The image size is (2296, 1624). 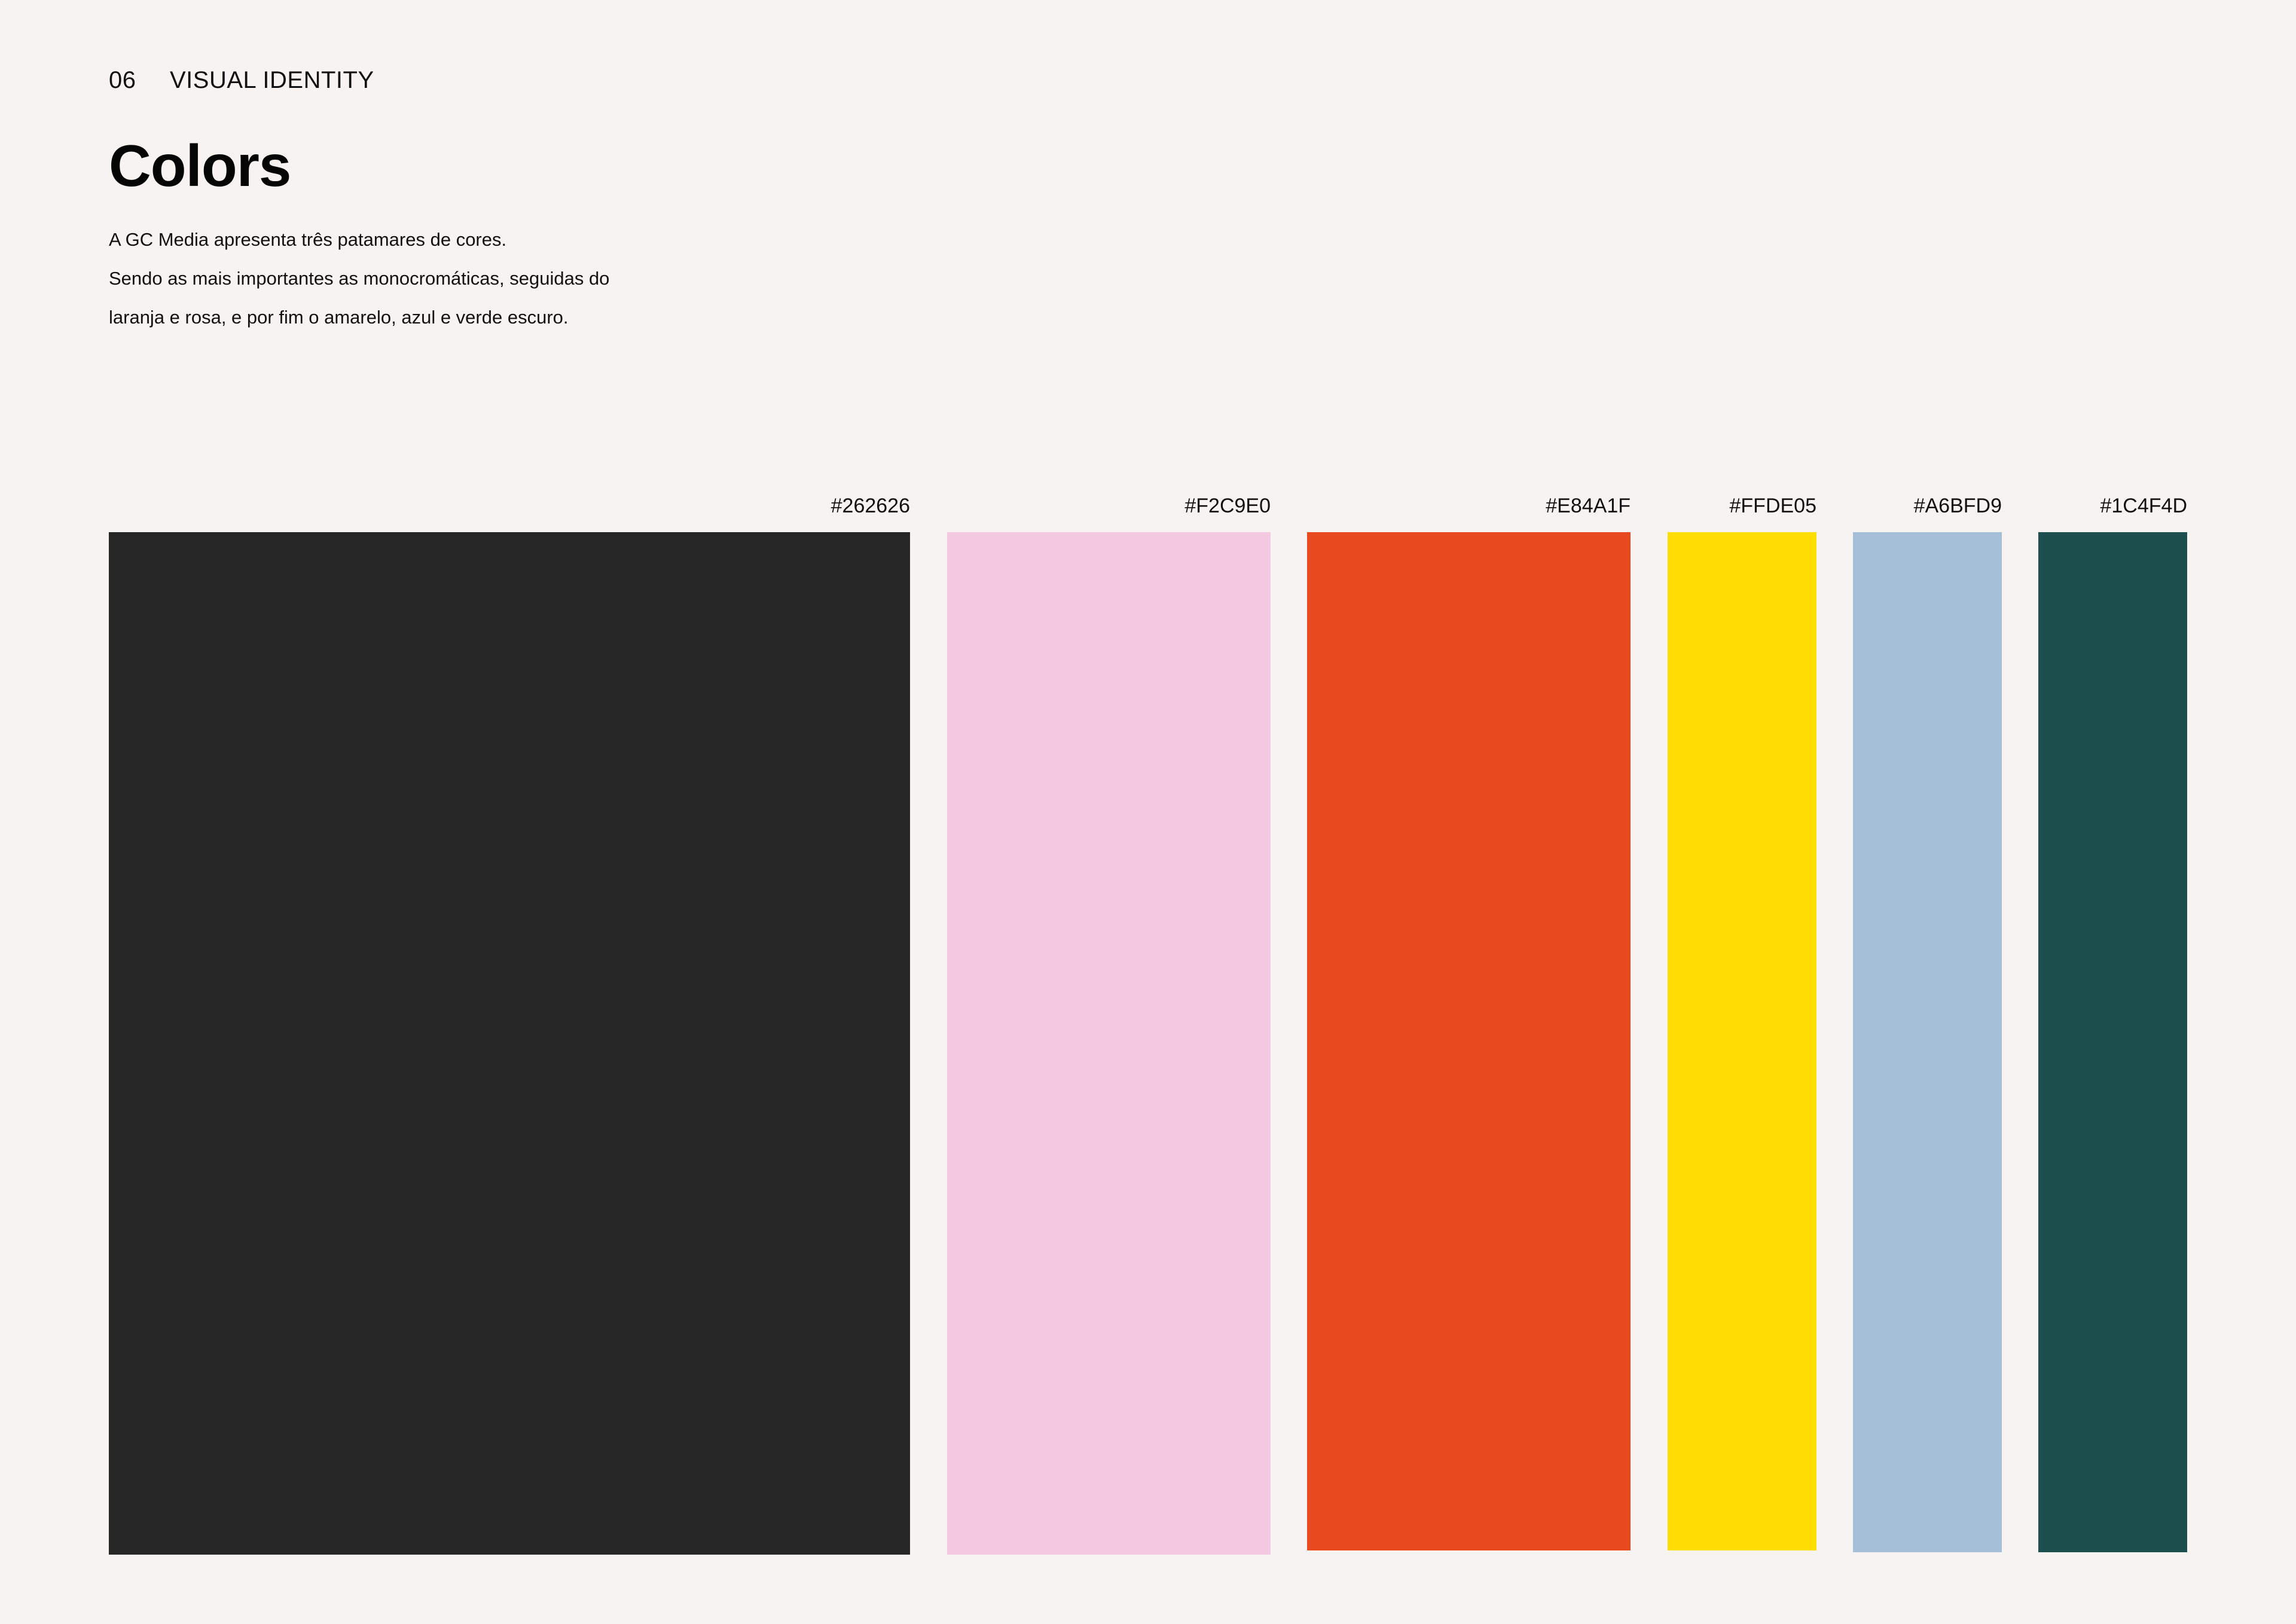 I want to click on section-number: 06, so click(x=122, y=80).